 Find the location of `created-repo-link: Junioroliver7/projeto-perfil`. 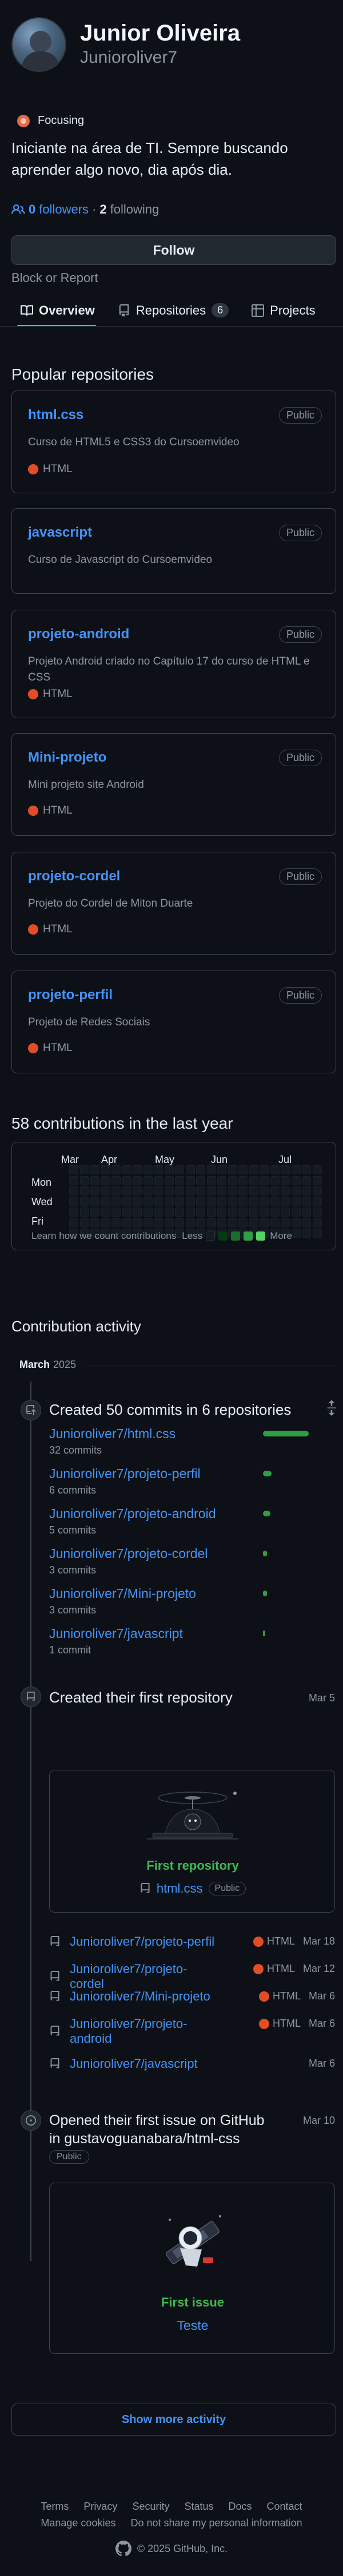

created-repo-link: Junioroliver7/projeto-perfil is located at coordinates (142, 1941).